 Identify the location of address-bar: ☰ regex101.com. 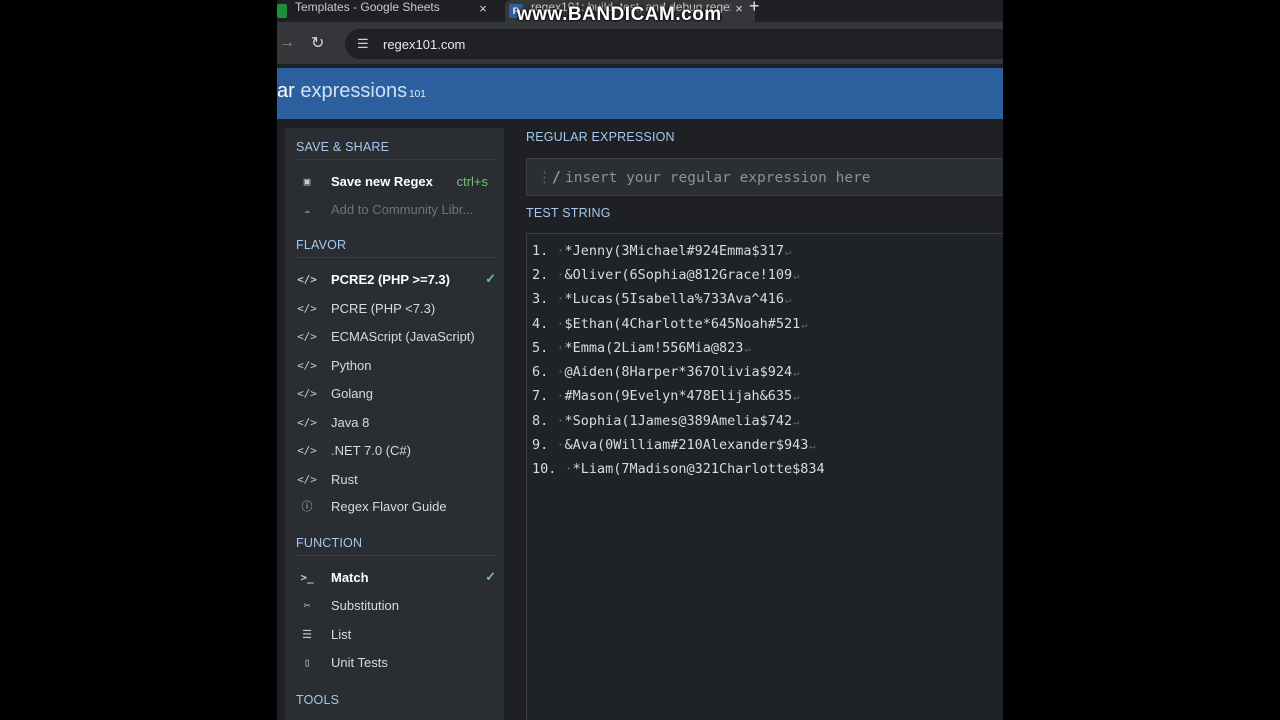
(674, 44).